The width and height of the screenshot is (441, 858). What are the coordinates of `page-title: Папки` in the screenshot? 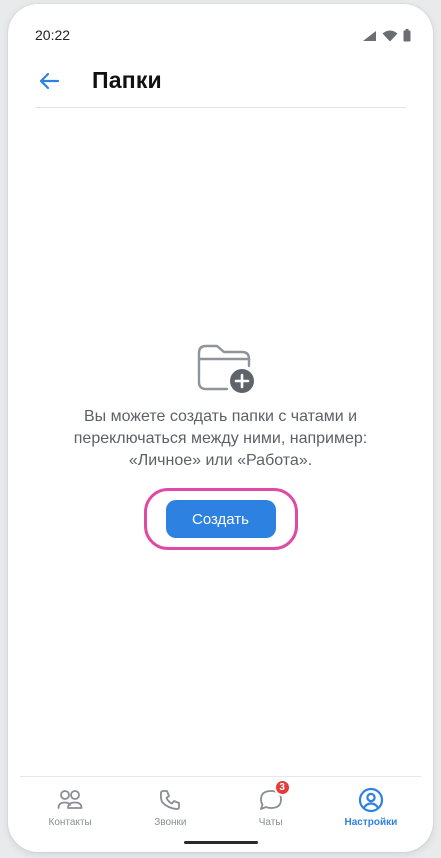 It's located at (127, 80).